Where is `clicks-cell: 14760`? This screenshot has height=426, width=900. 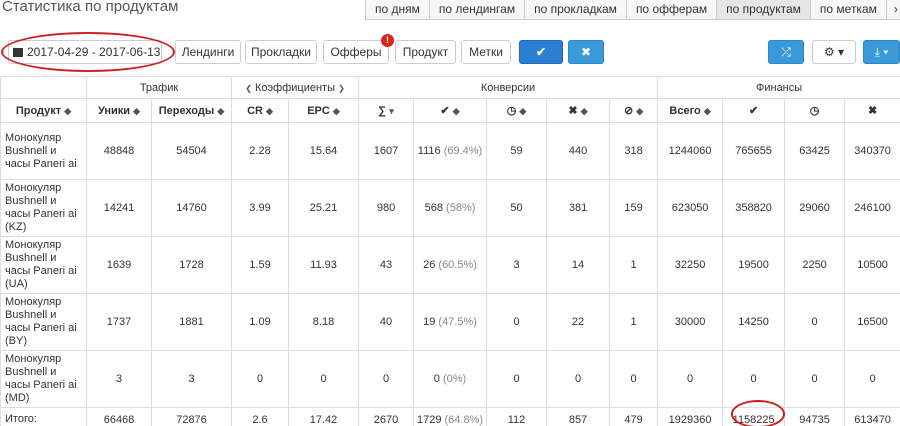
clicks-cell: 14760 is located at coordinates (191, 208).